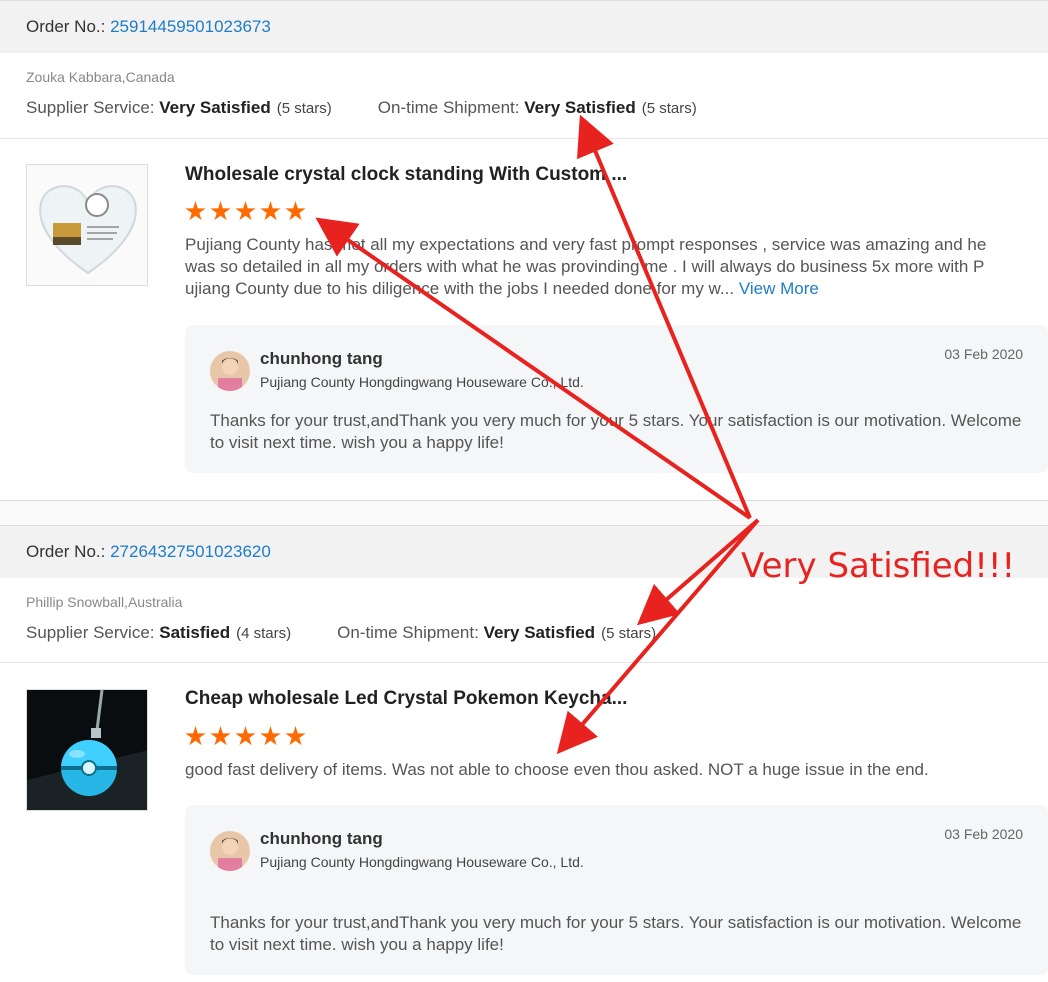 Image resolution: width=1048 pixels, height=982 pixels. I want to click on buyer-info: Phillip Snowball,Australia, so click(104, 602).